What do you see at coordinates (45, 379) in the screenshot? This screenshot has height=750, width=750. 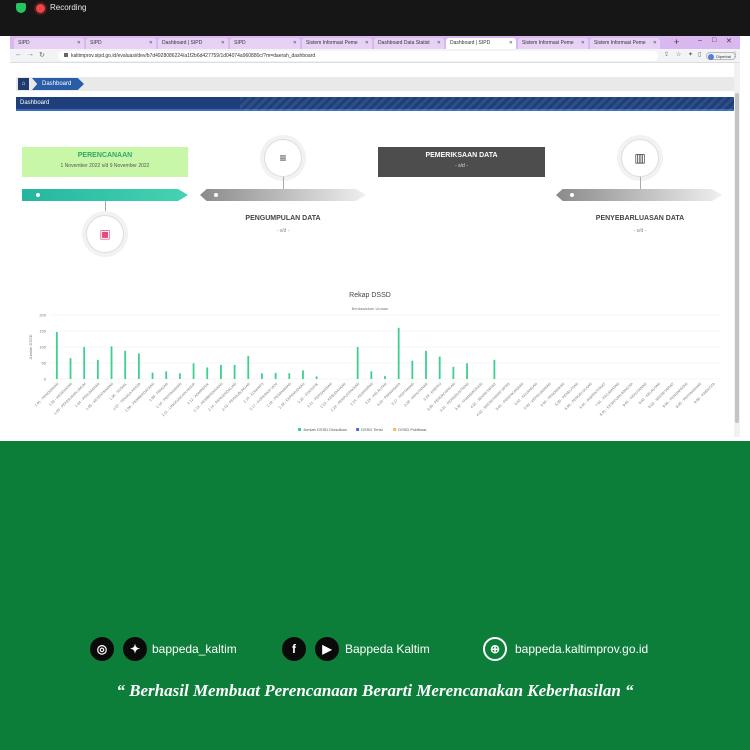 I see `y-tick-label: 0` at bounding box center [45, 379].